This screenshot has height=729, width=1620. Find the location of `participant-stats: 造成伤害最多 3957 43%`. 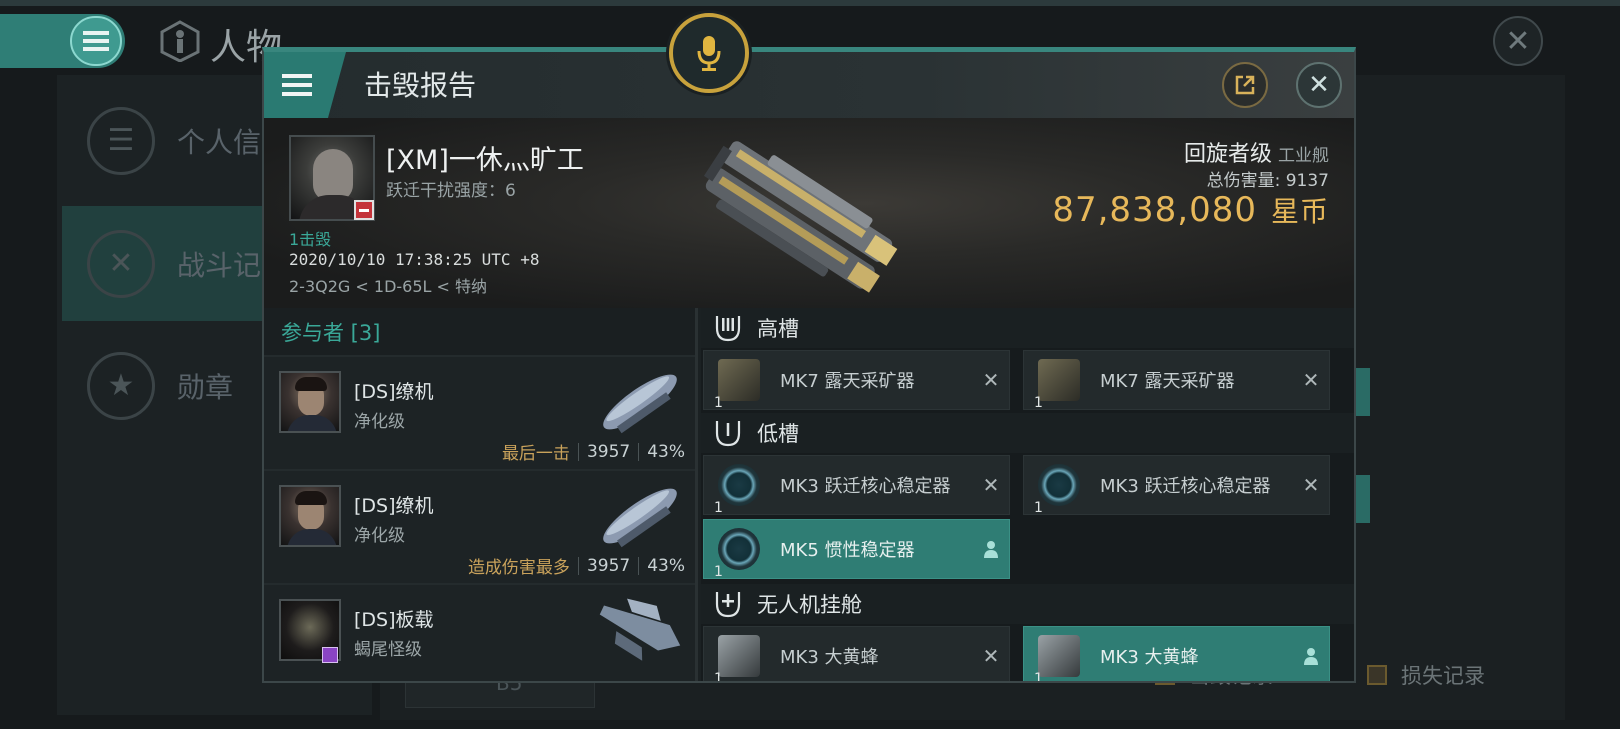

participant-stats: 造成伤害最多 3957 43% is located at coordinates (576, 566).